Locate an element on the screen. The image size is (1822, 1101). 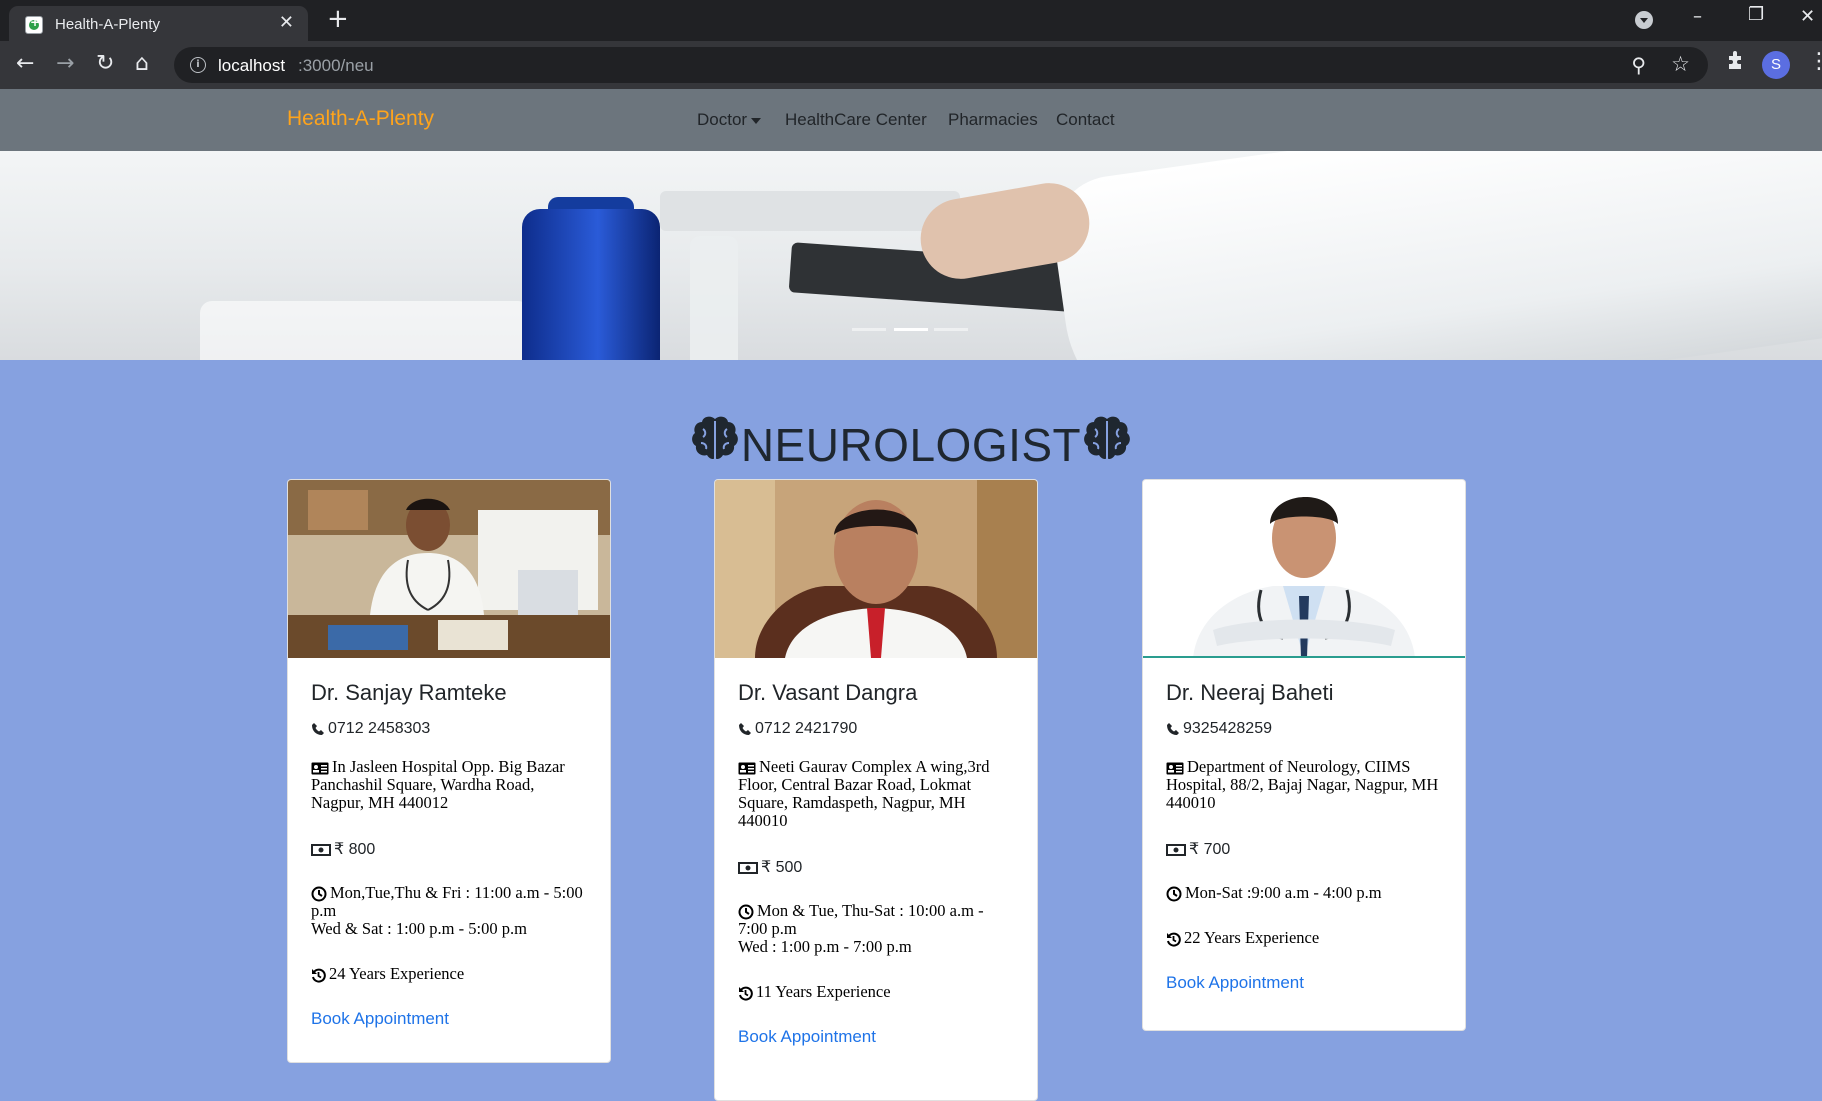
extensions-icon is located at coordinates (1736, 64).